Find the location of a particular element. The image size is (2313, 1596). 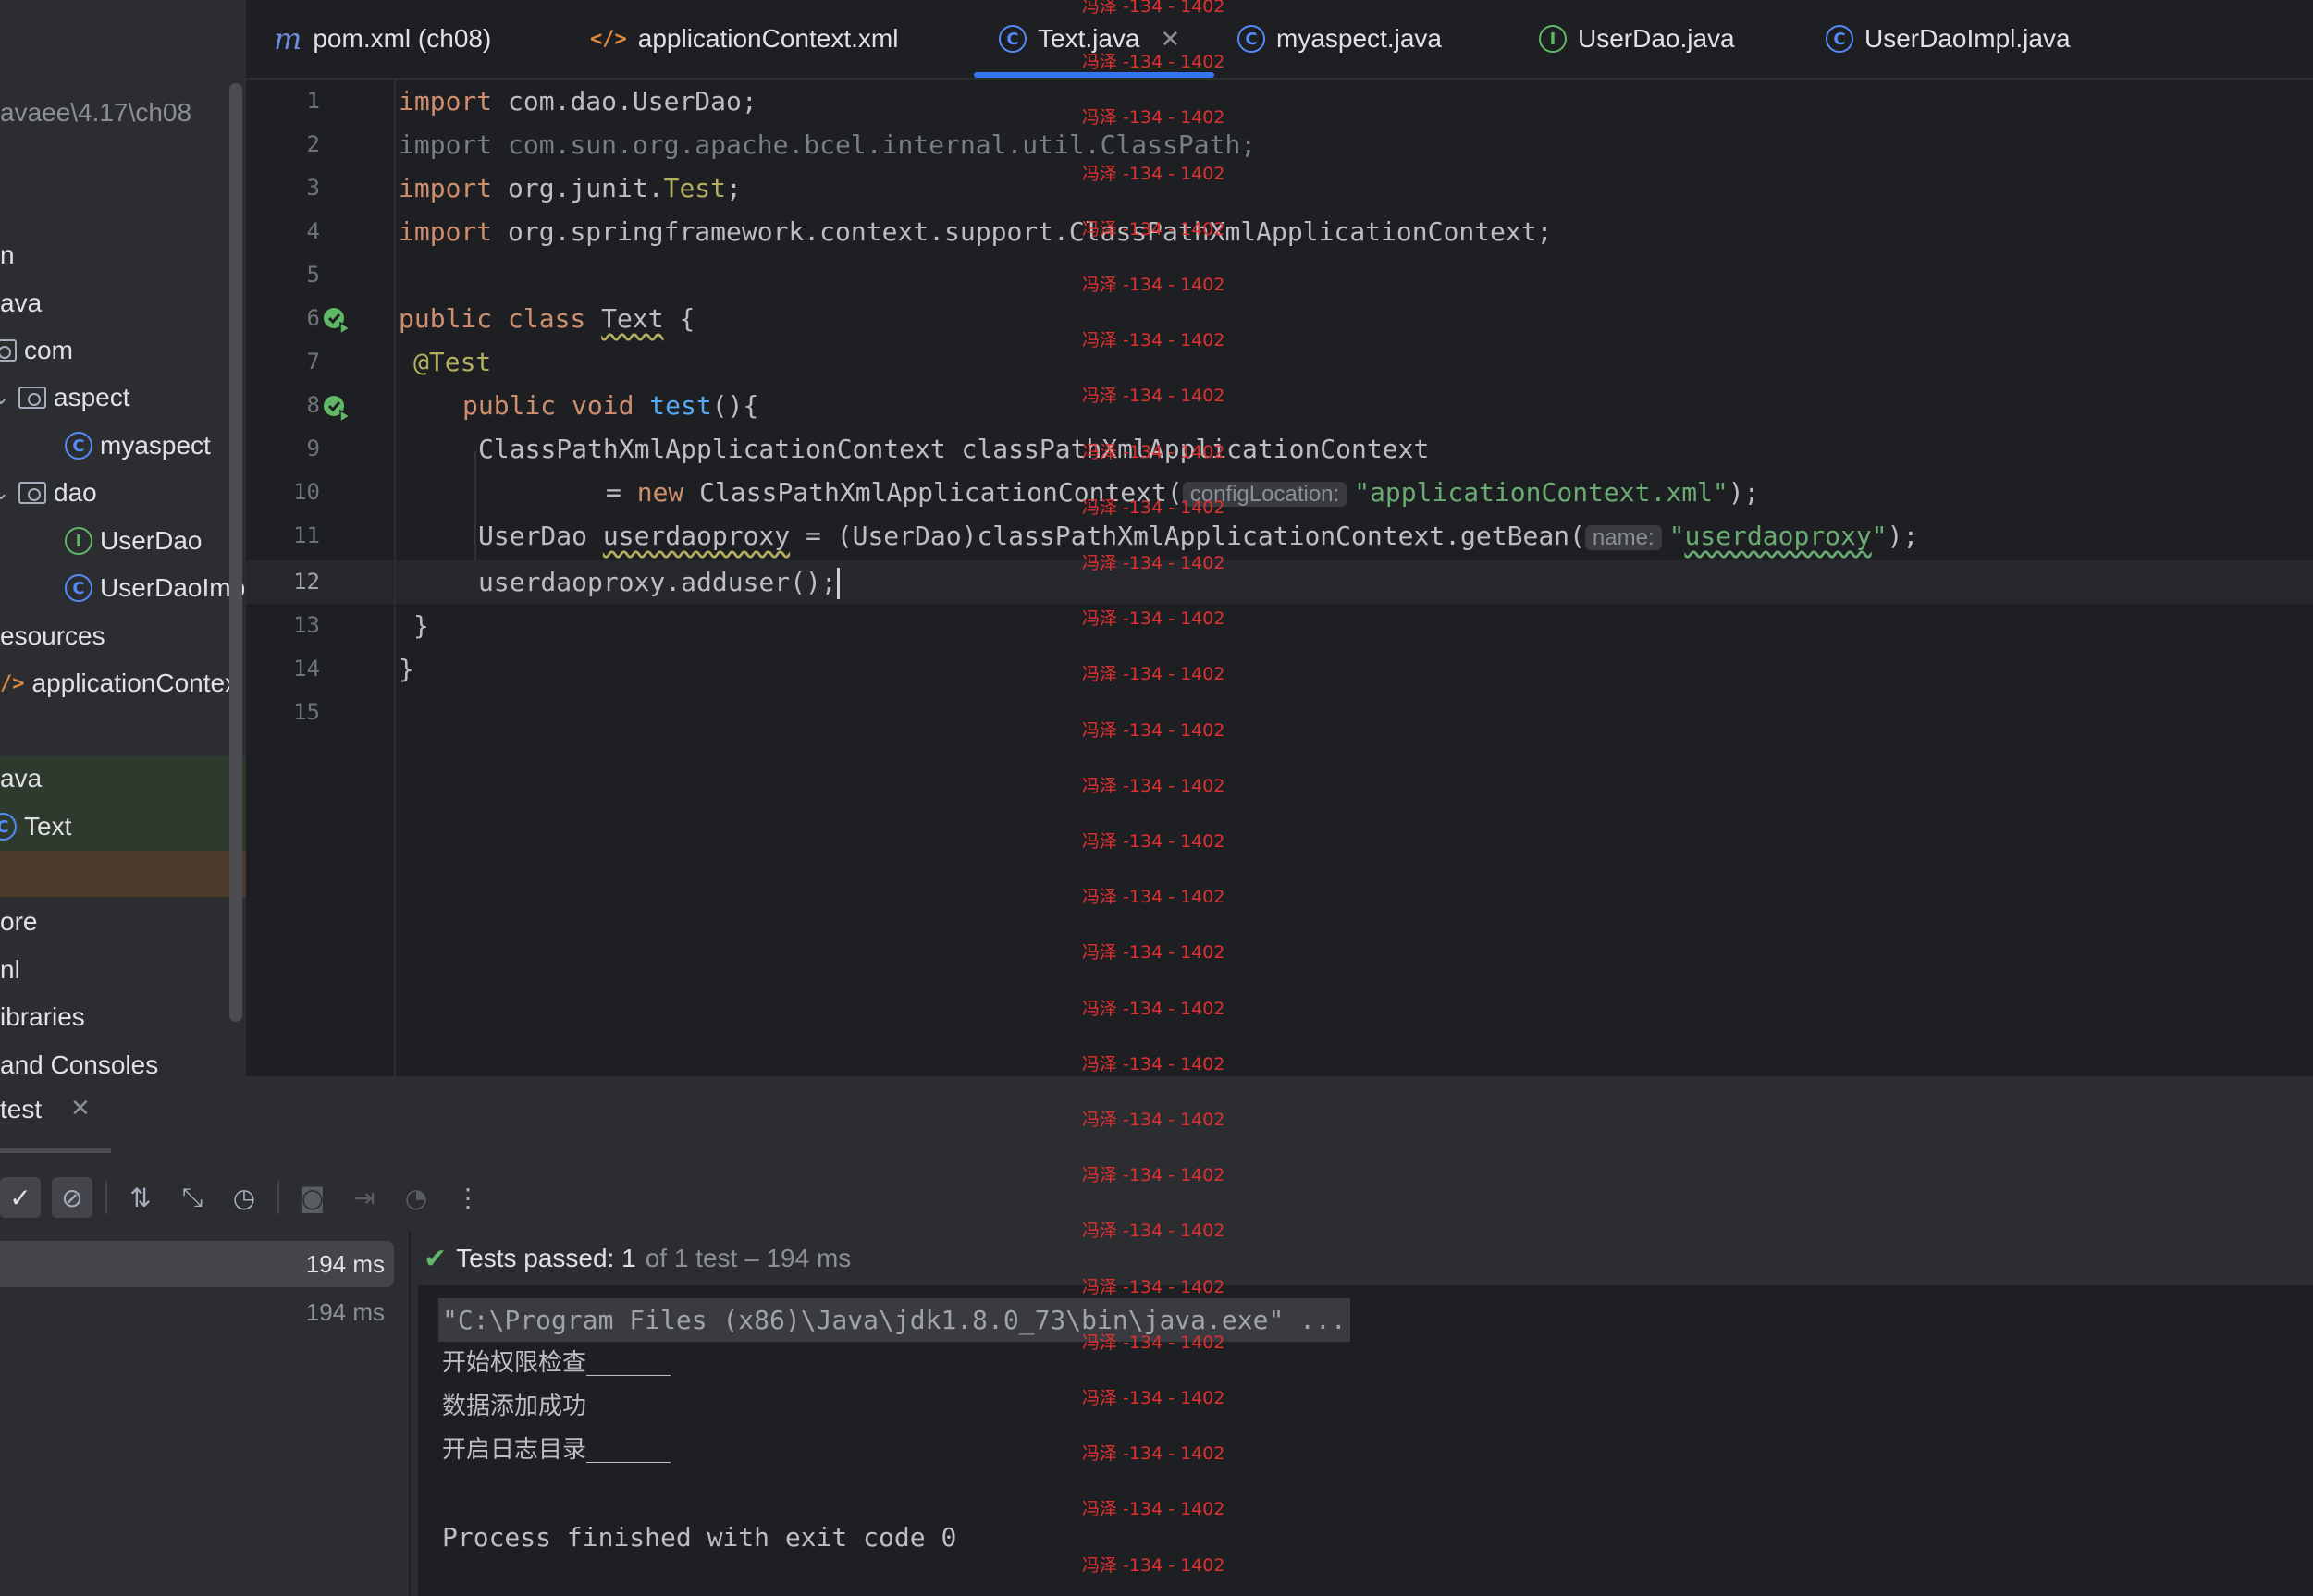

tree-item-main: n is located at coordinates (7, 255).